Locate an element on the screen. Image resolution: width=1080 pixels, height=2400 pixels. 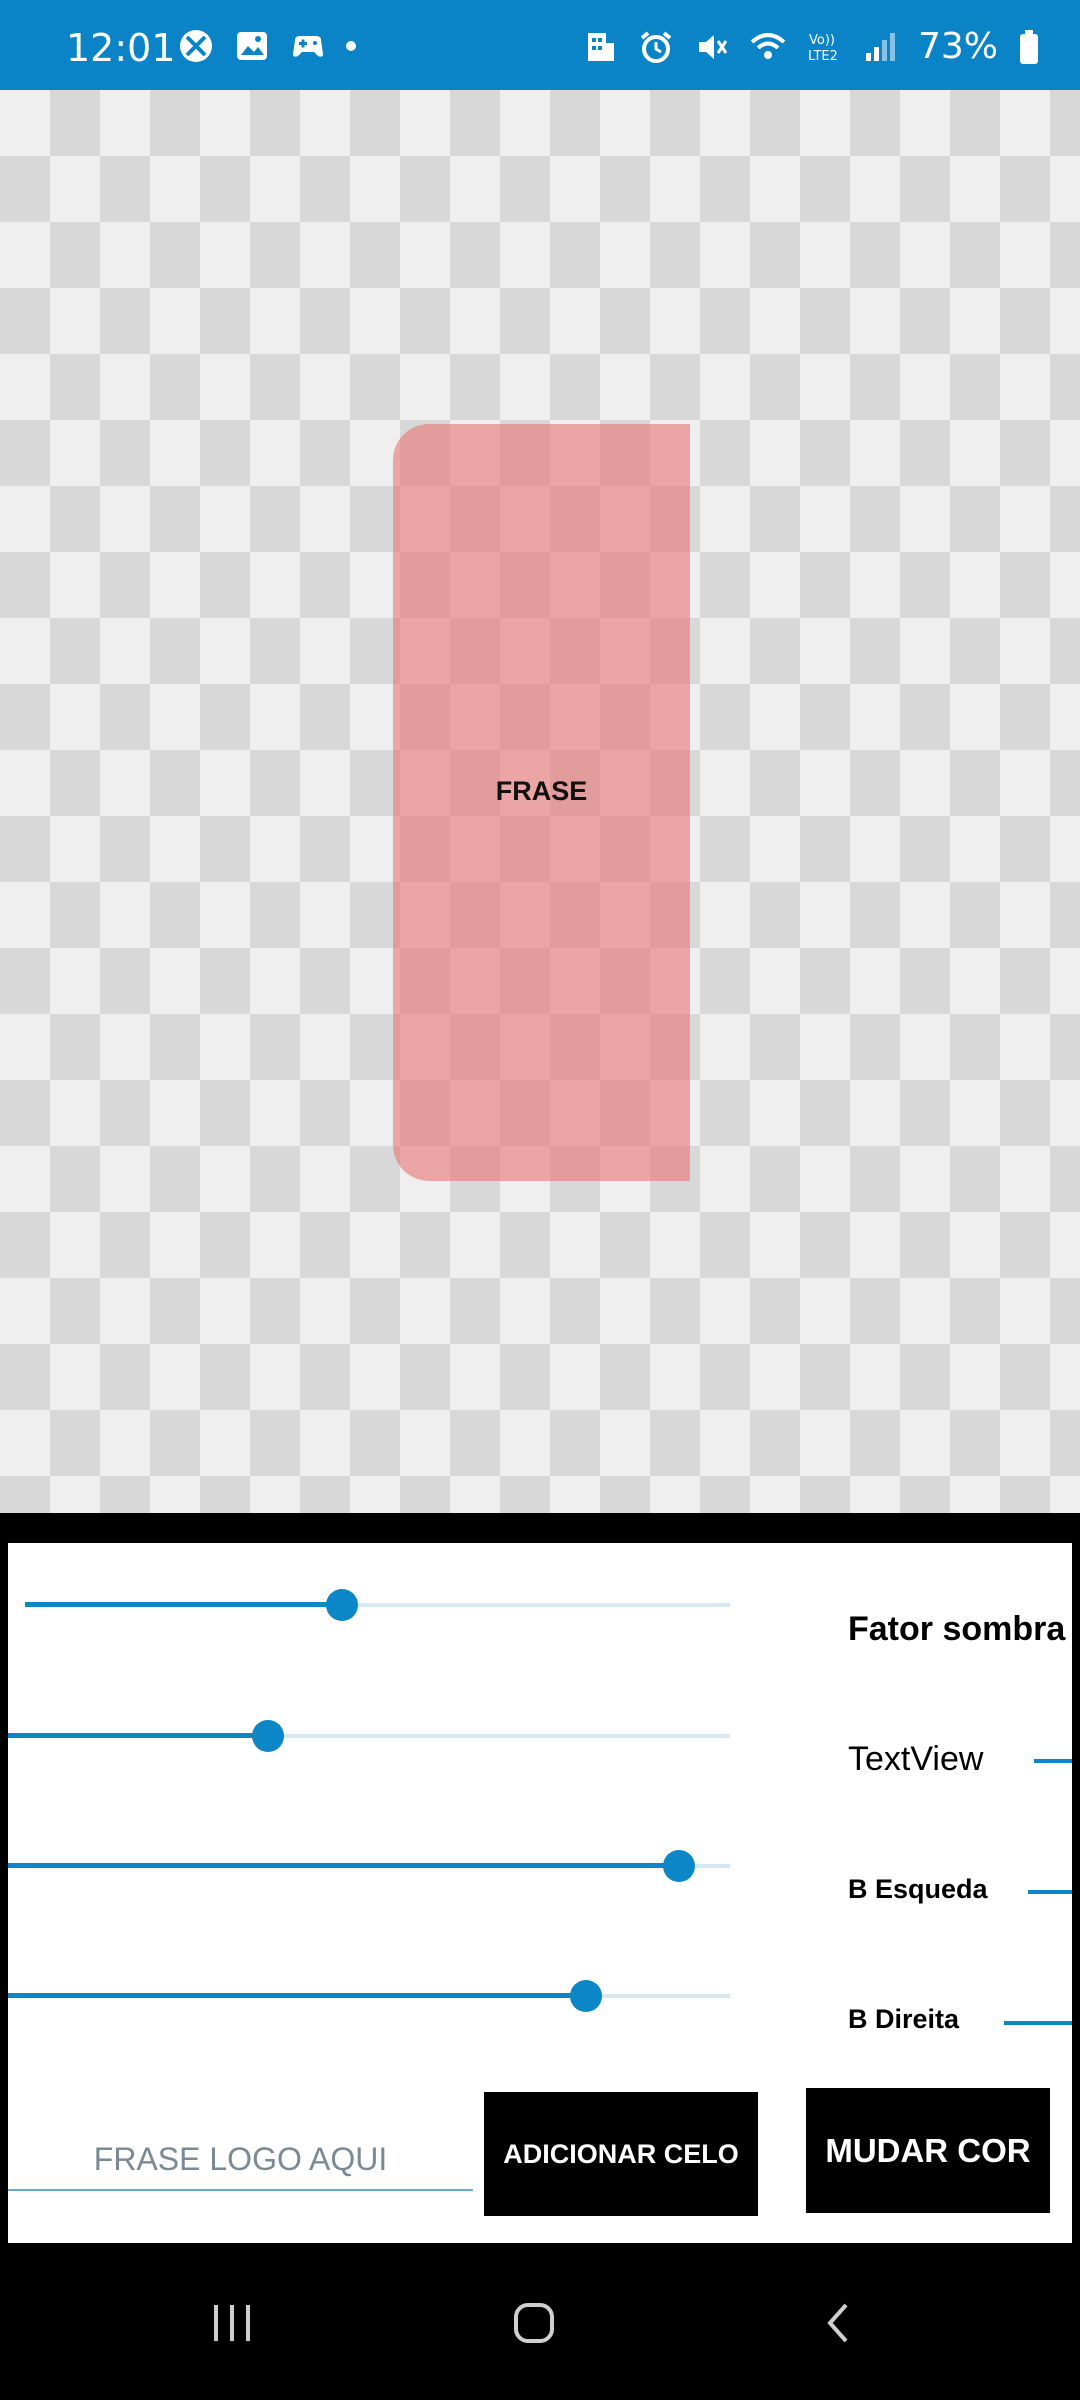
battery-icon is located at coordinates (1029, 46).